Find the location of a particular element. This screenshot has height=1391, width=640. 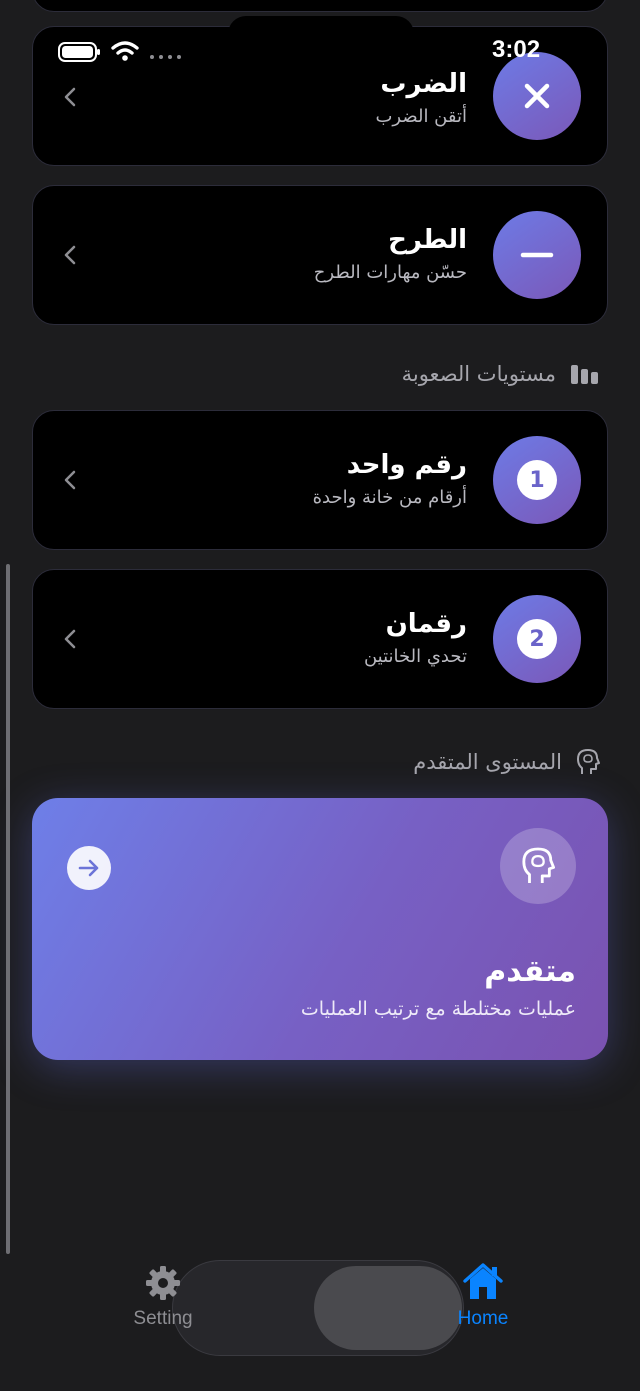

section-title: المستوى المتقدم is located at coordinates (487, 762).